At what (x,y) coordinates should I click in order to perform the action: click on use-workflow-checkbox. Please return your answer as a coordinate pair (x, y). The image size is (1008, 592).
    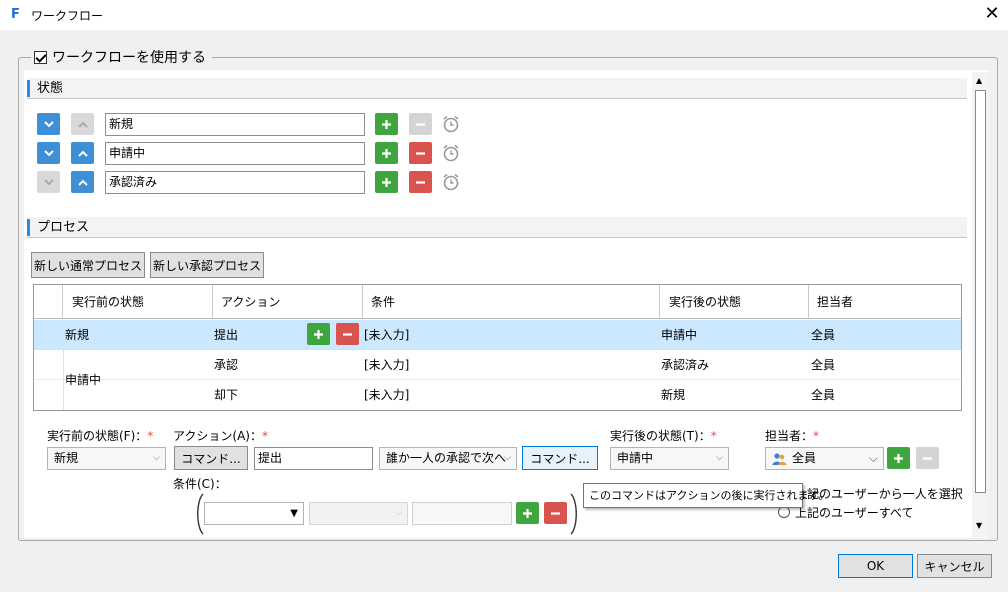
    Looking at the image, I should click on (40, 57).